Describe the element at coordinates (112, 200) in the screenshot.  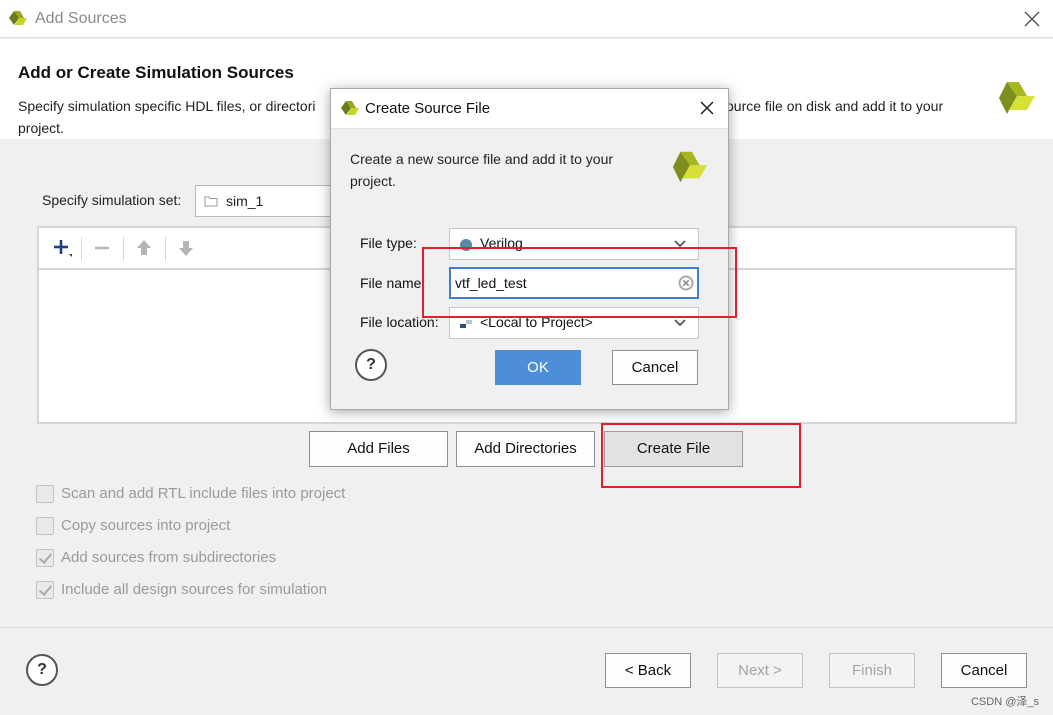
I see `simulation-set-label: Specify simulation set:` at that location.